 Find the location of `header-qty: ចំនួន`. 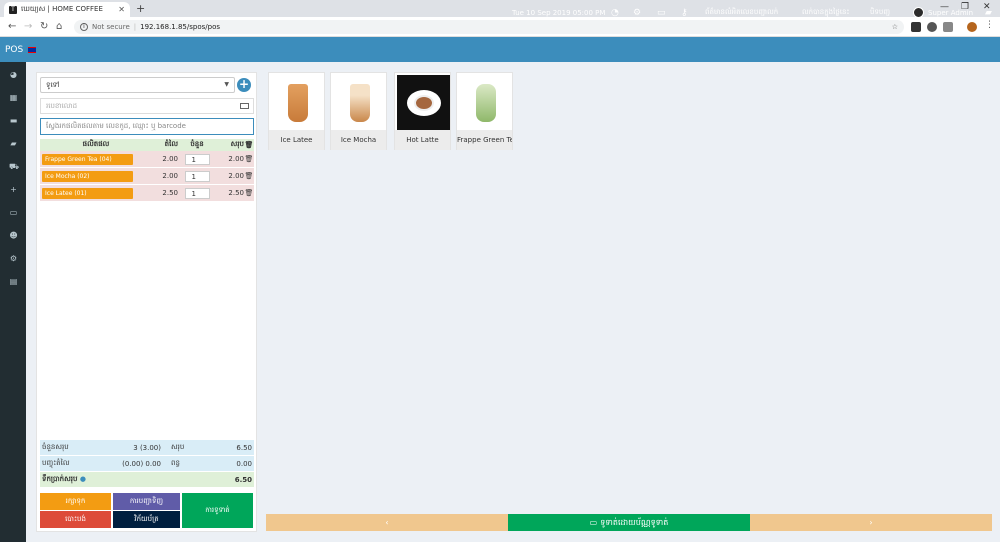

header-qty: ចំនួន is located at coordinates (197, 144).